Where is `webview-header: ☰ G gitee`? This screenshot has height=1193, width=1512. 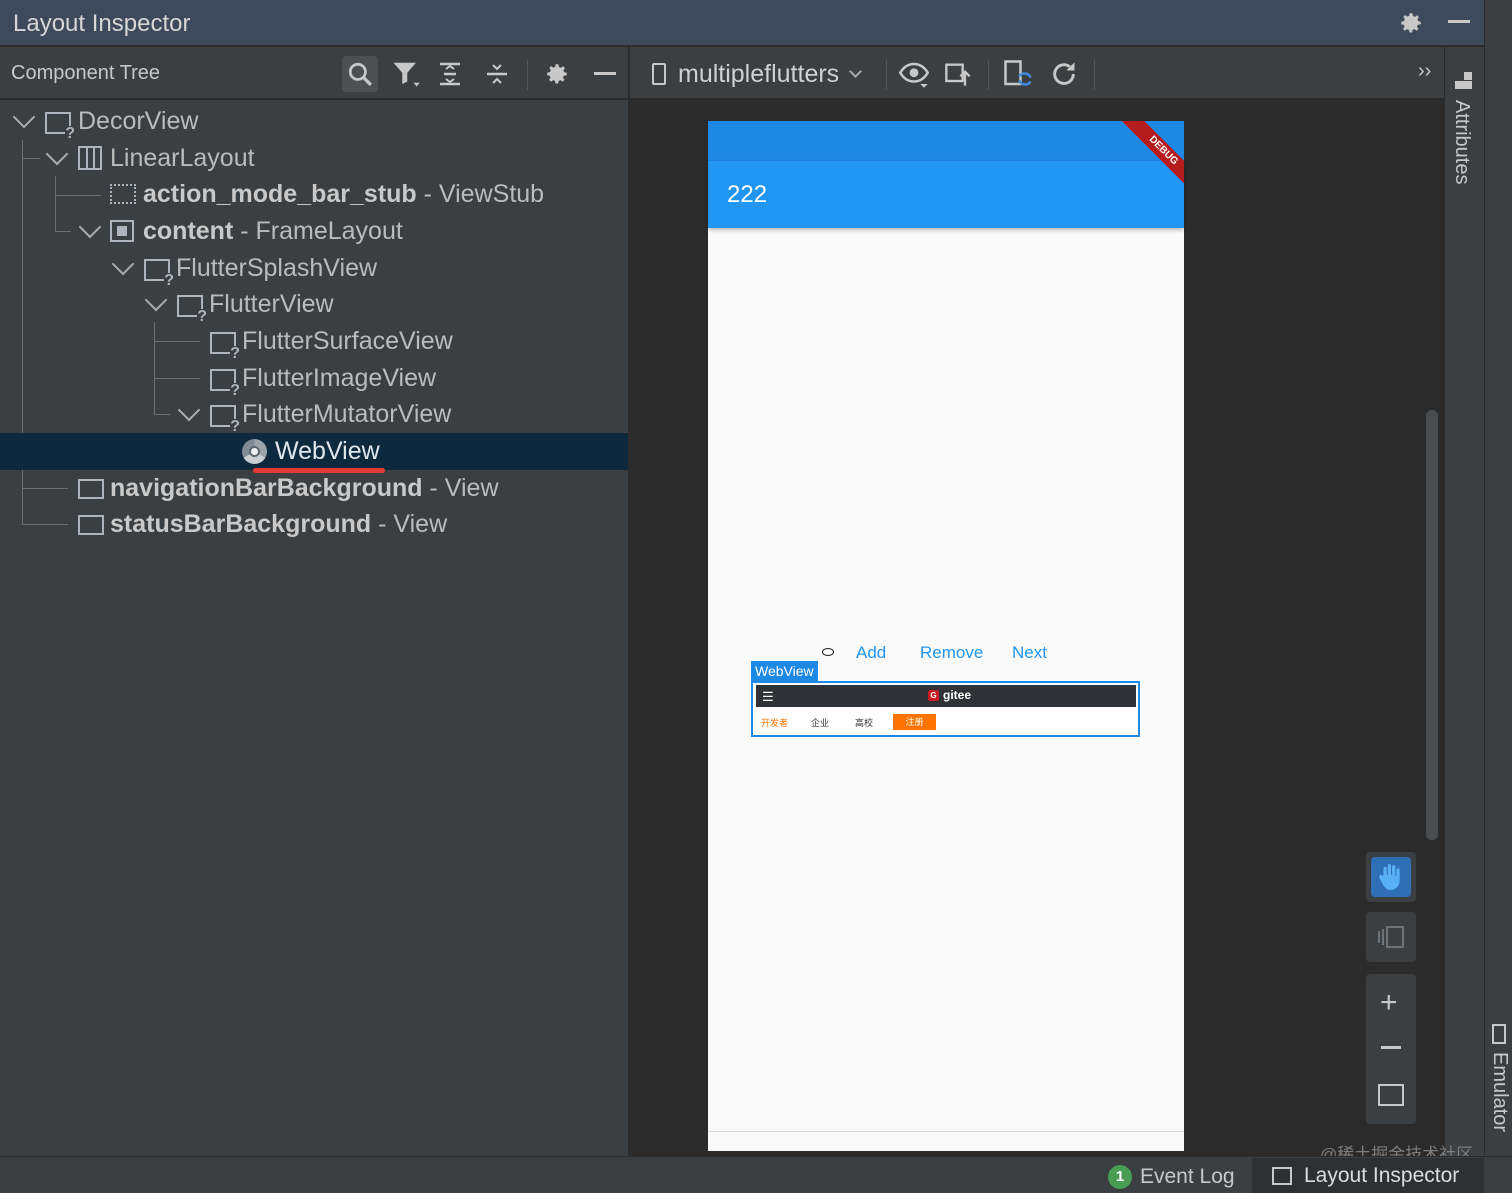 webview-header: ☰ G gitee is located at coordinates (946, 696).